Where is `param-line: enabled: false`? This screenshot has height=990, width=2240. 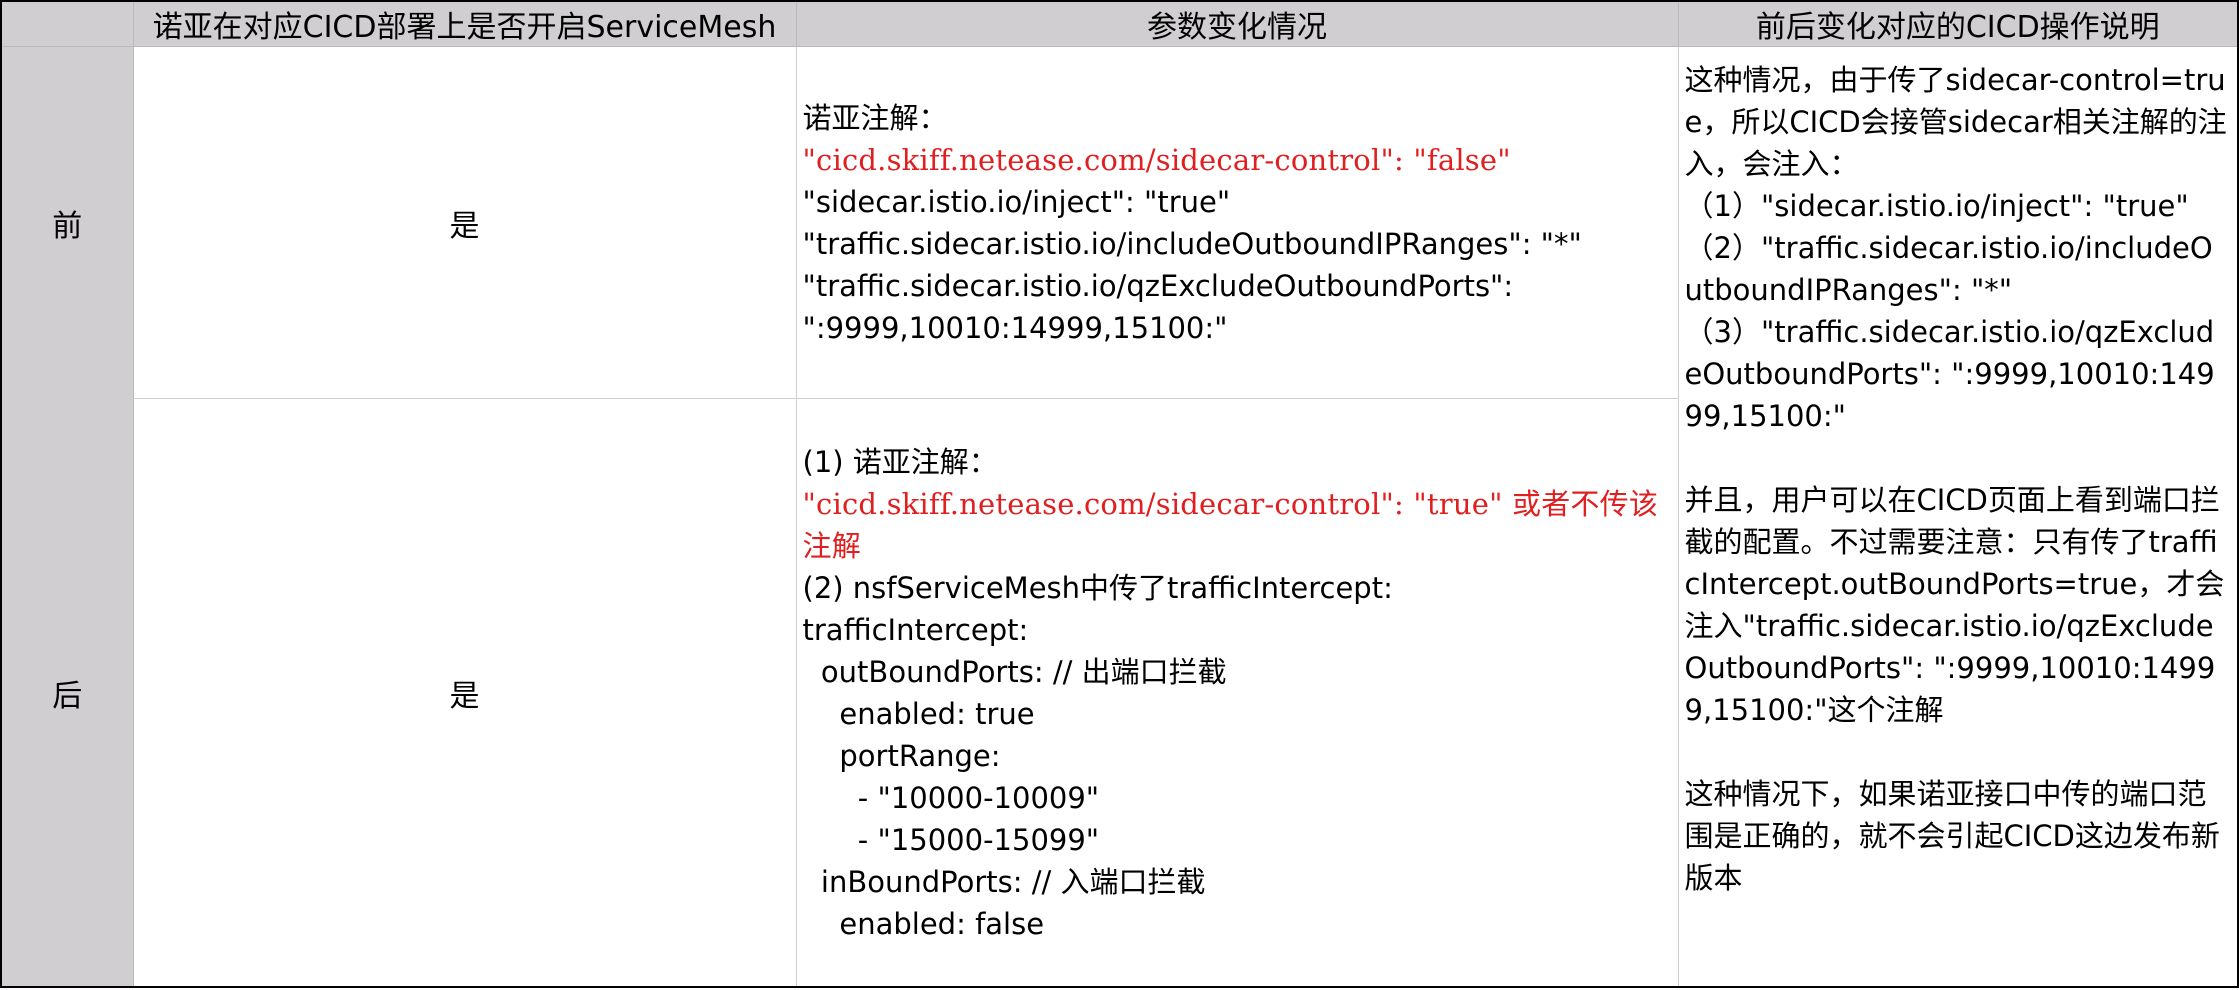 param-line: enabled: false is located at coordinates (923, 923).